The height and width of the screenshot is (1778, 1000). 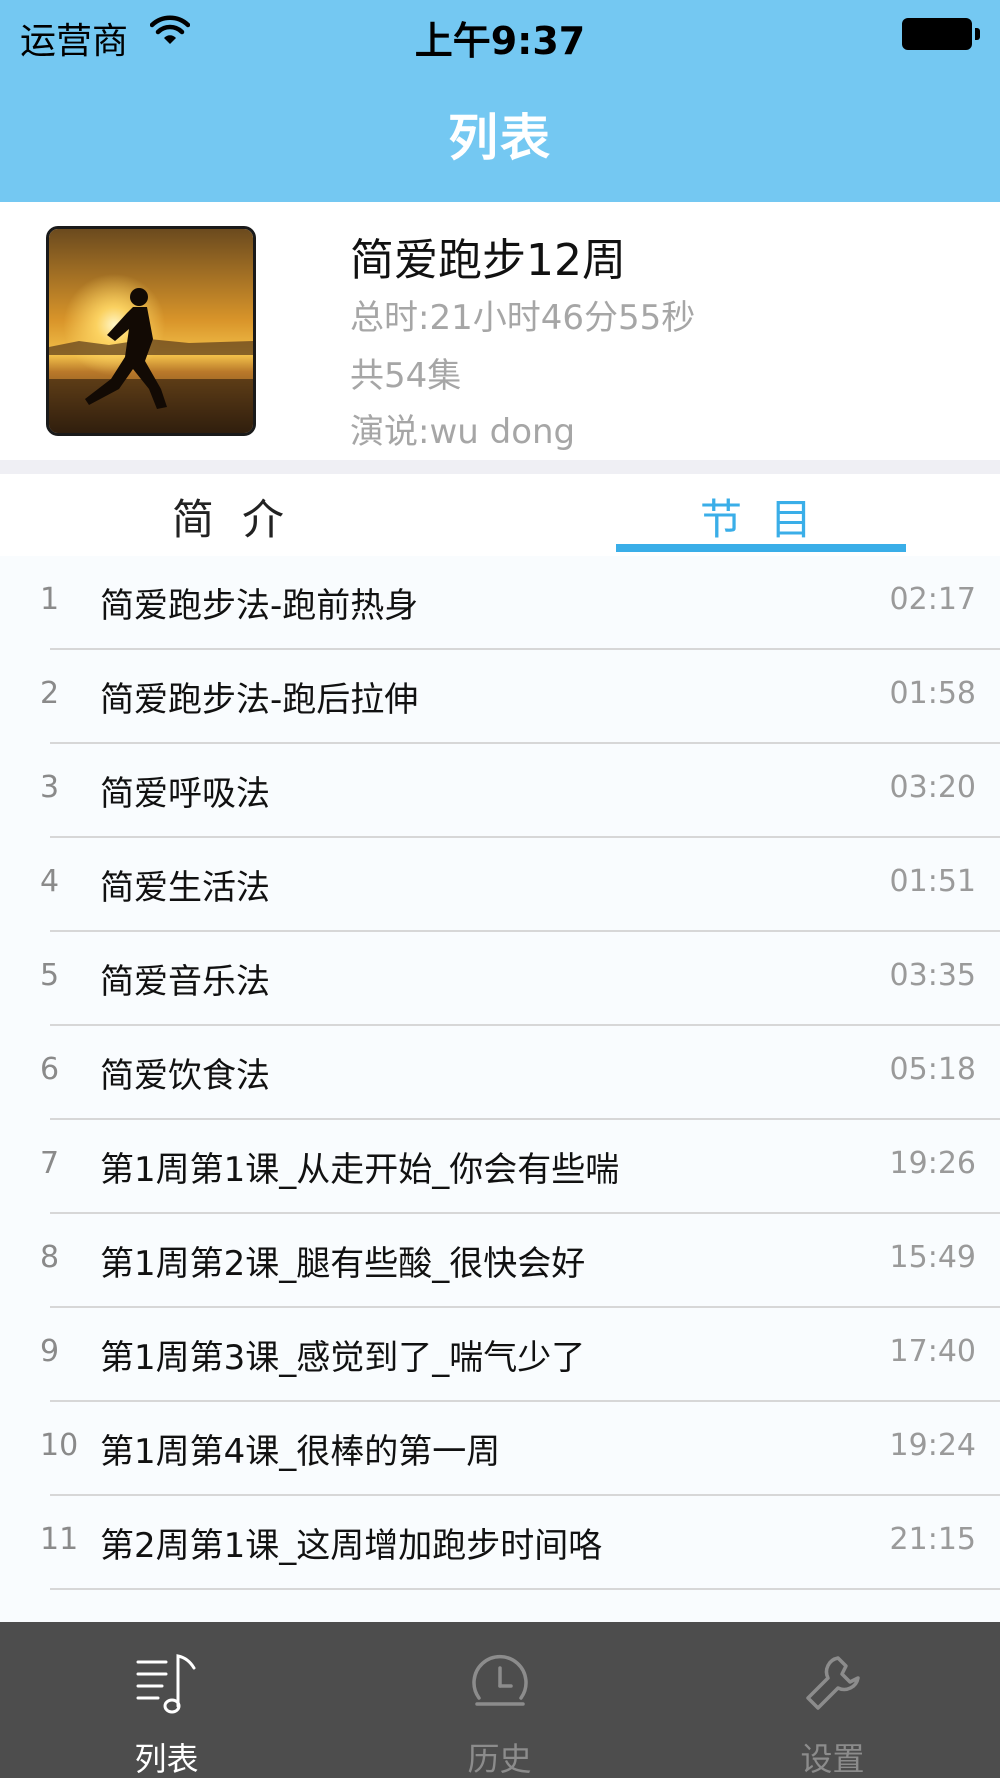 What do you see at coordinates (500, 138) in the screenshot?
I see `page-title: 列表` at bounding box center [500, 138].